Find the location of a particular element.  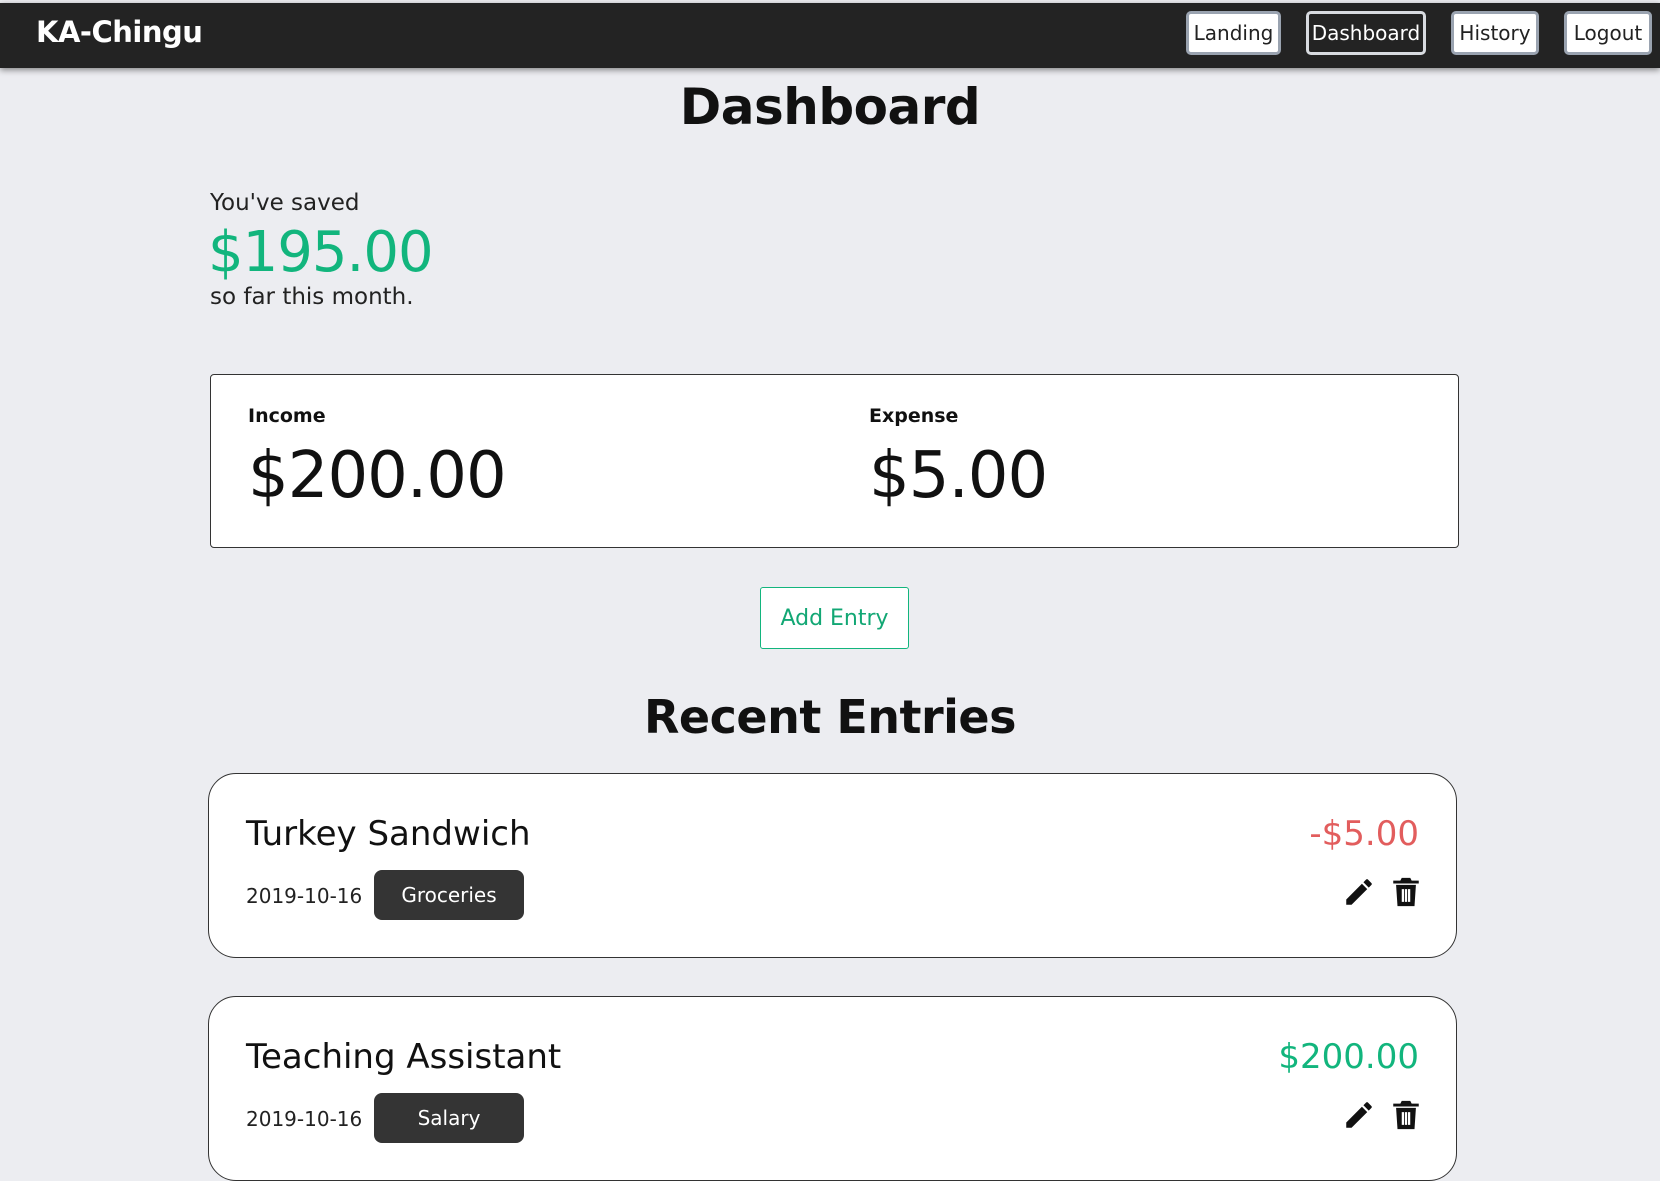

expense-label: Expense is located at coordinates (914, 416).